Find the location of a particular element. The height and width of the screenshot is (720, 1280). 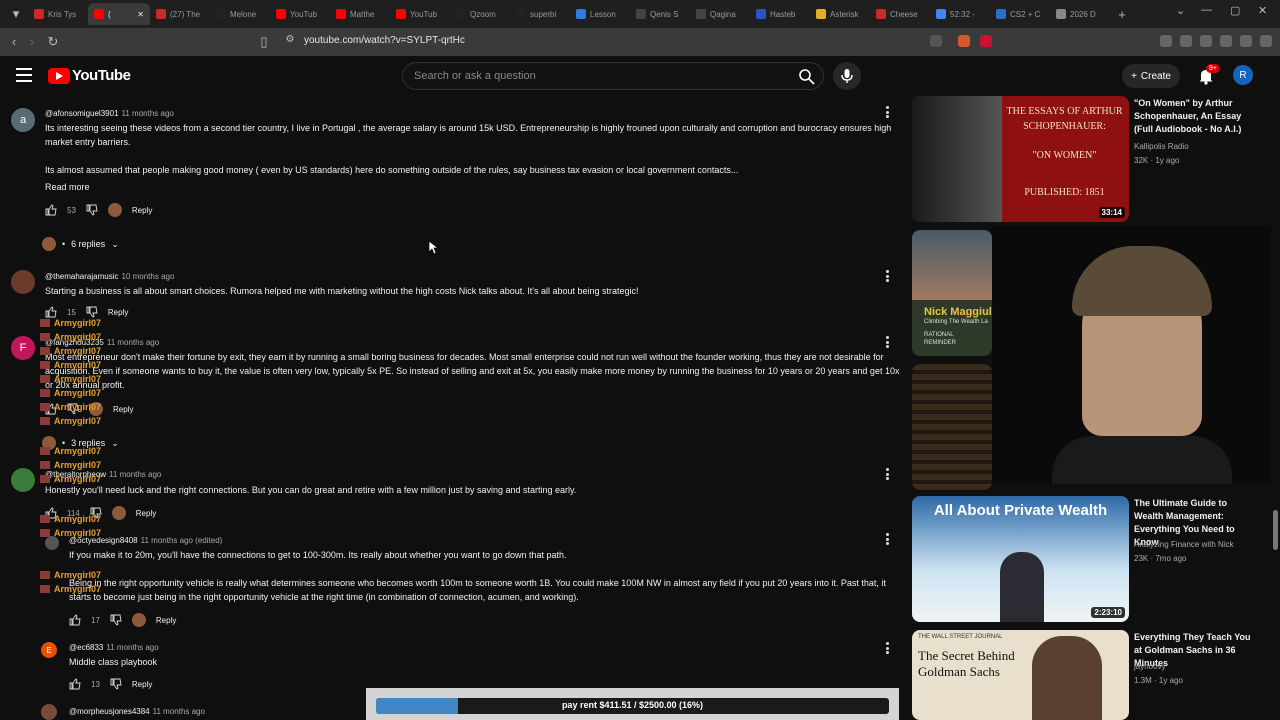

browser-tab: Melone is located at coordinates (240, 14).